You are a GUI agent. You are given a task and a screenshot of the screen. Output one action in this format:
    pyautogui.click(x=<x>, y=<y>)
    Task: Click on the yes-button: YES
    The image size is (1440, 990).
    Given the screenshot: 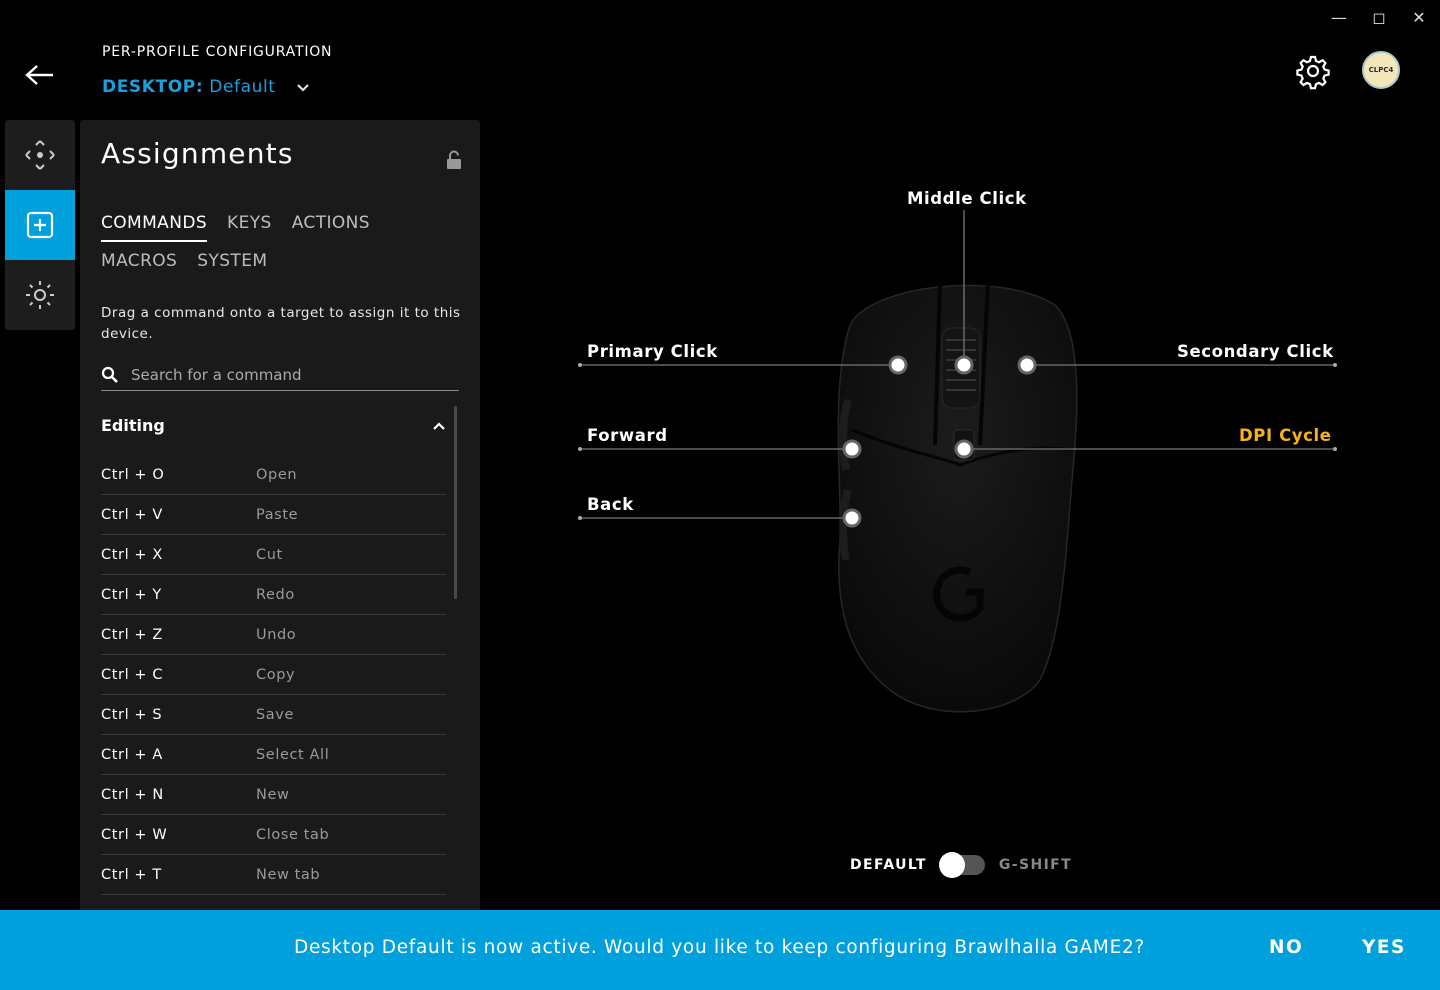 What is the action you would take?
    pyautogui.click(x=1384, y=947)
    